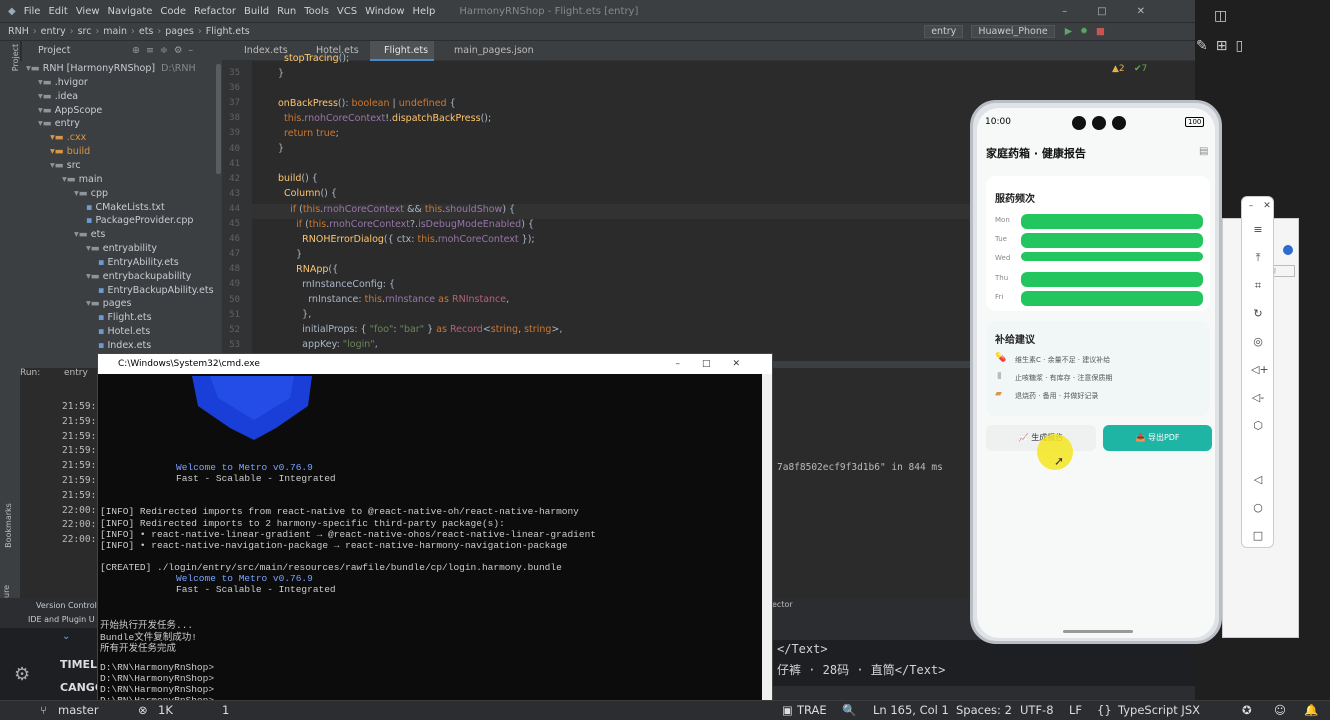 The image size is (1330, 720). What do you see at coordinates (1258, 258) in the screenshot?
I see `upload-icon: ⤒` at bounding box center [1258, 258].